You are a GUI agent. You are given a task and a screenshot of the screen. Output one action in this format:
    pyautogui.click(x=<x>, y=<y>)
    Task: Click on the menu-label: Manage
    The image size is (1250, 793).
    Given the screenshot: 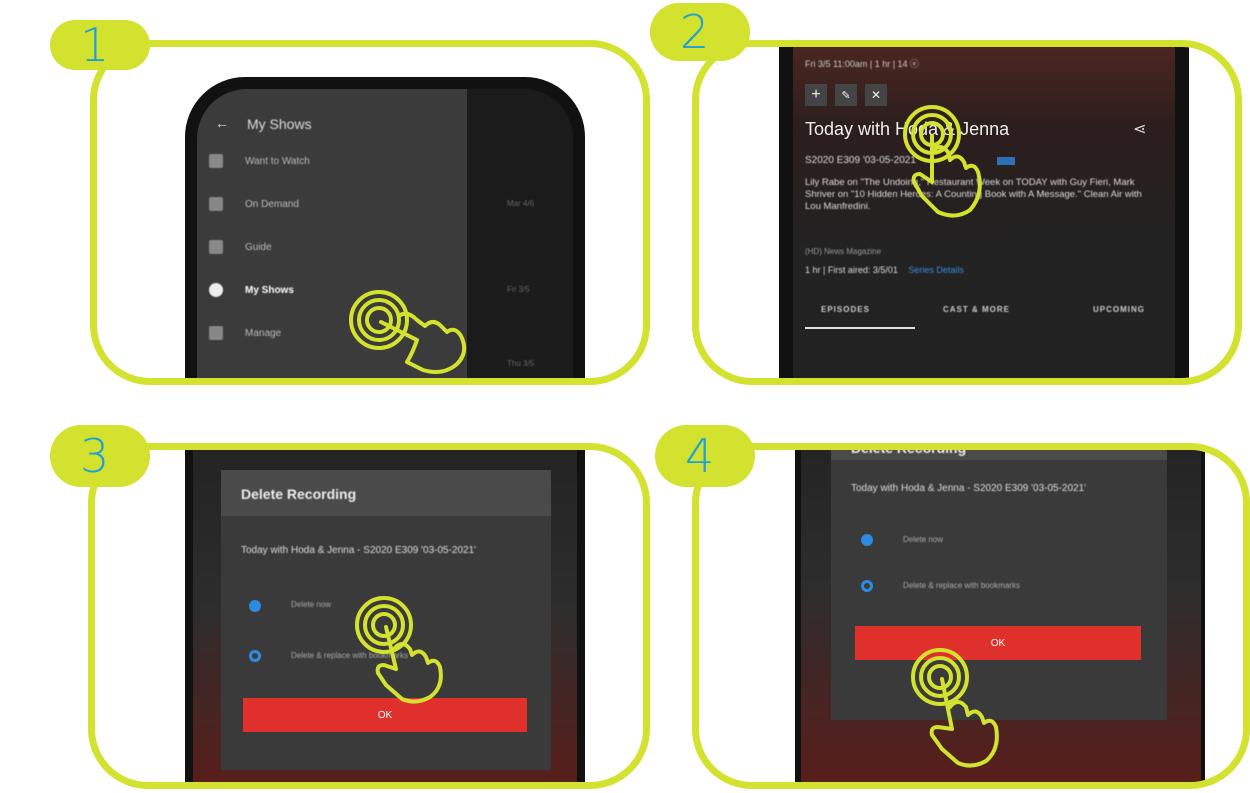 What is the action you would take?
    pyautogui.click(x=263, y=333)
    